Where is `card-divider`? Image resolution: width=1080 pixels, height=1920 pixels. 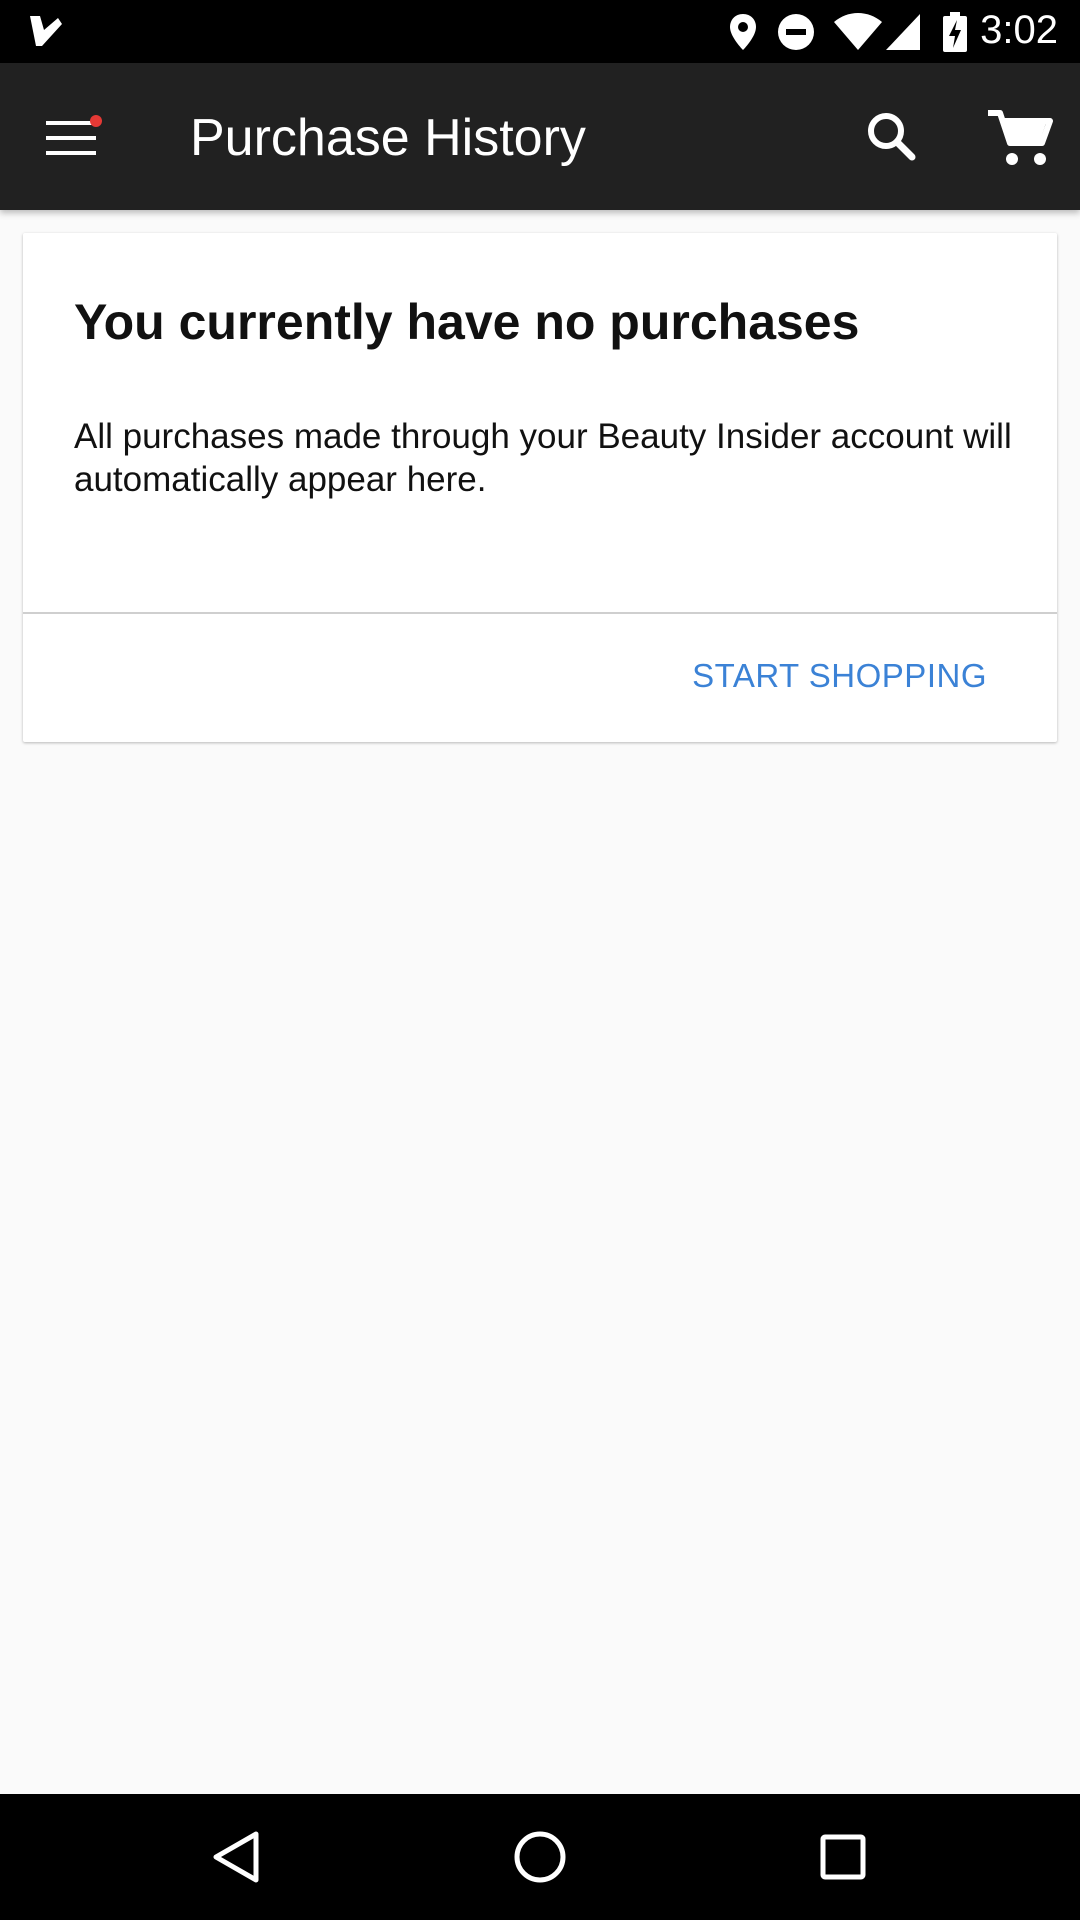 card-divider is located at coordinates (540, 613).